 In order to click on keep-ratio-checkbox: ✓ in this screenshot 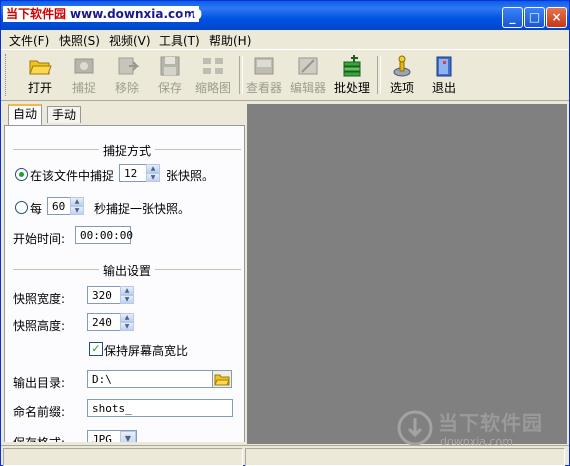, I will do `click(96, 349)`.